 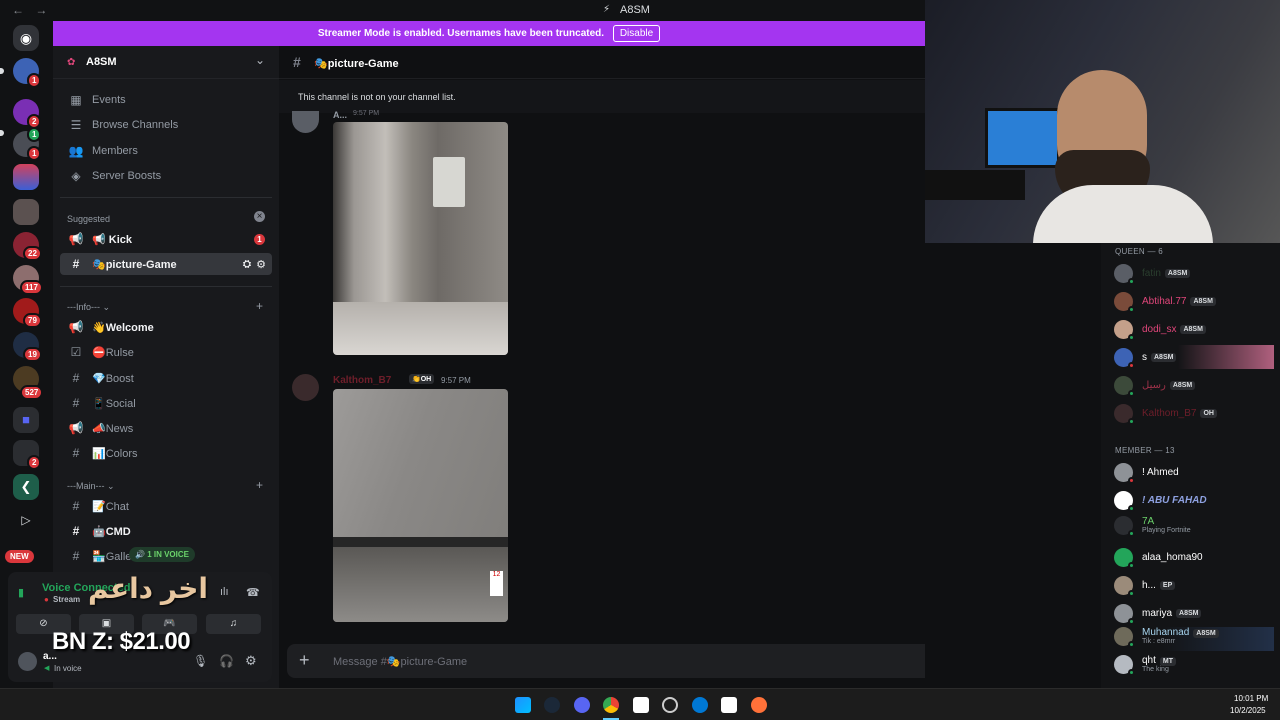 What do you see at coordinates (166, 176) in the screenshot?
I see `menu-server-boosts: ◈ Server Boosts` at bounding box center [166, 176].